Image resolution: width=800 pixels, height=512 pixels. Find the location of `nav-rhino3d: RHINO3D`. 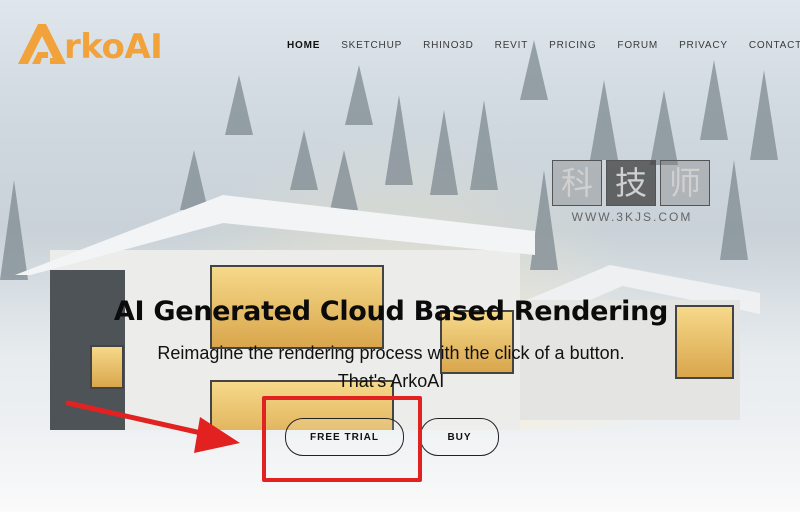

nav-rhino3d: RHINO3D is located at coordinates (448, 45).